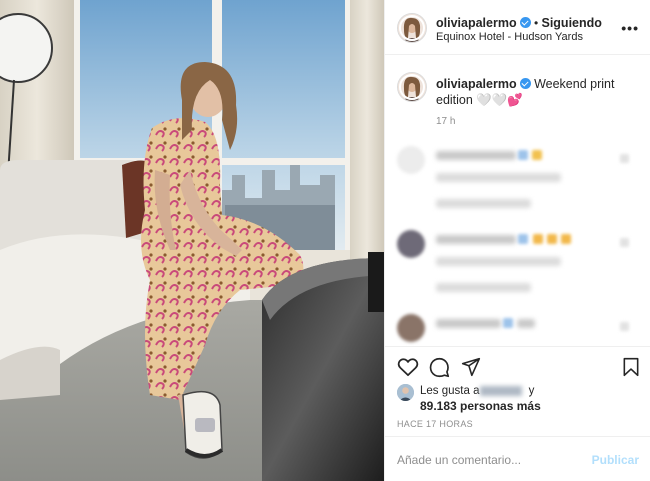 The width and height of the screenshot is (650, 481). I want to click on likes-text: Les gusta a y, so click(477, 391).